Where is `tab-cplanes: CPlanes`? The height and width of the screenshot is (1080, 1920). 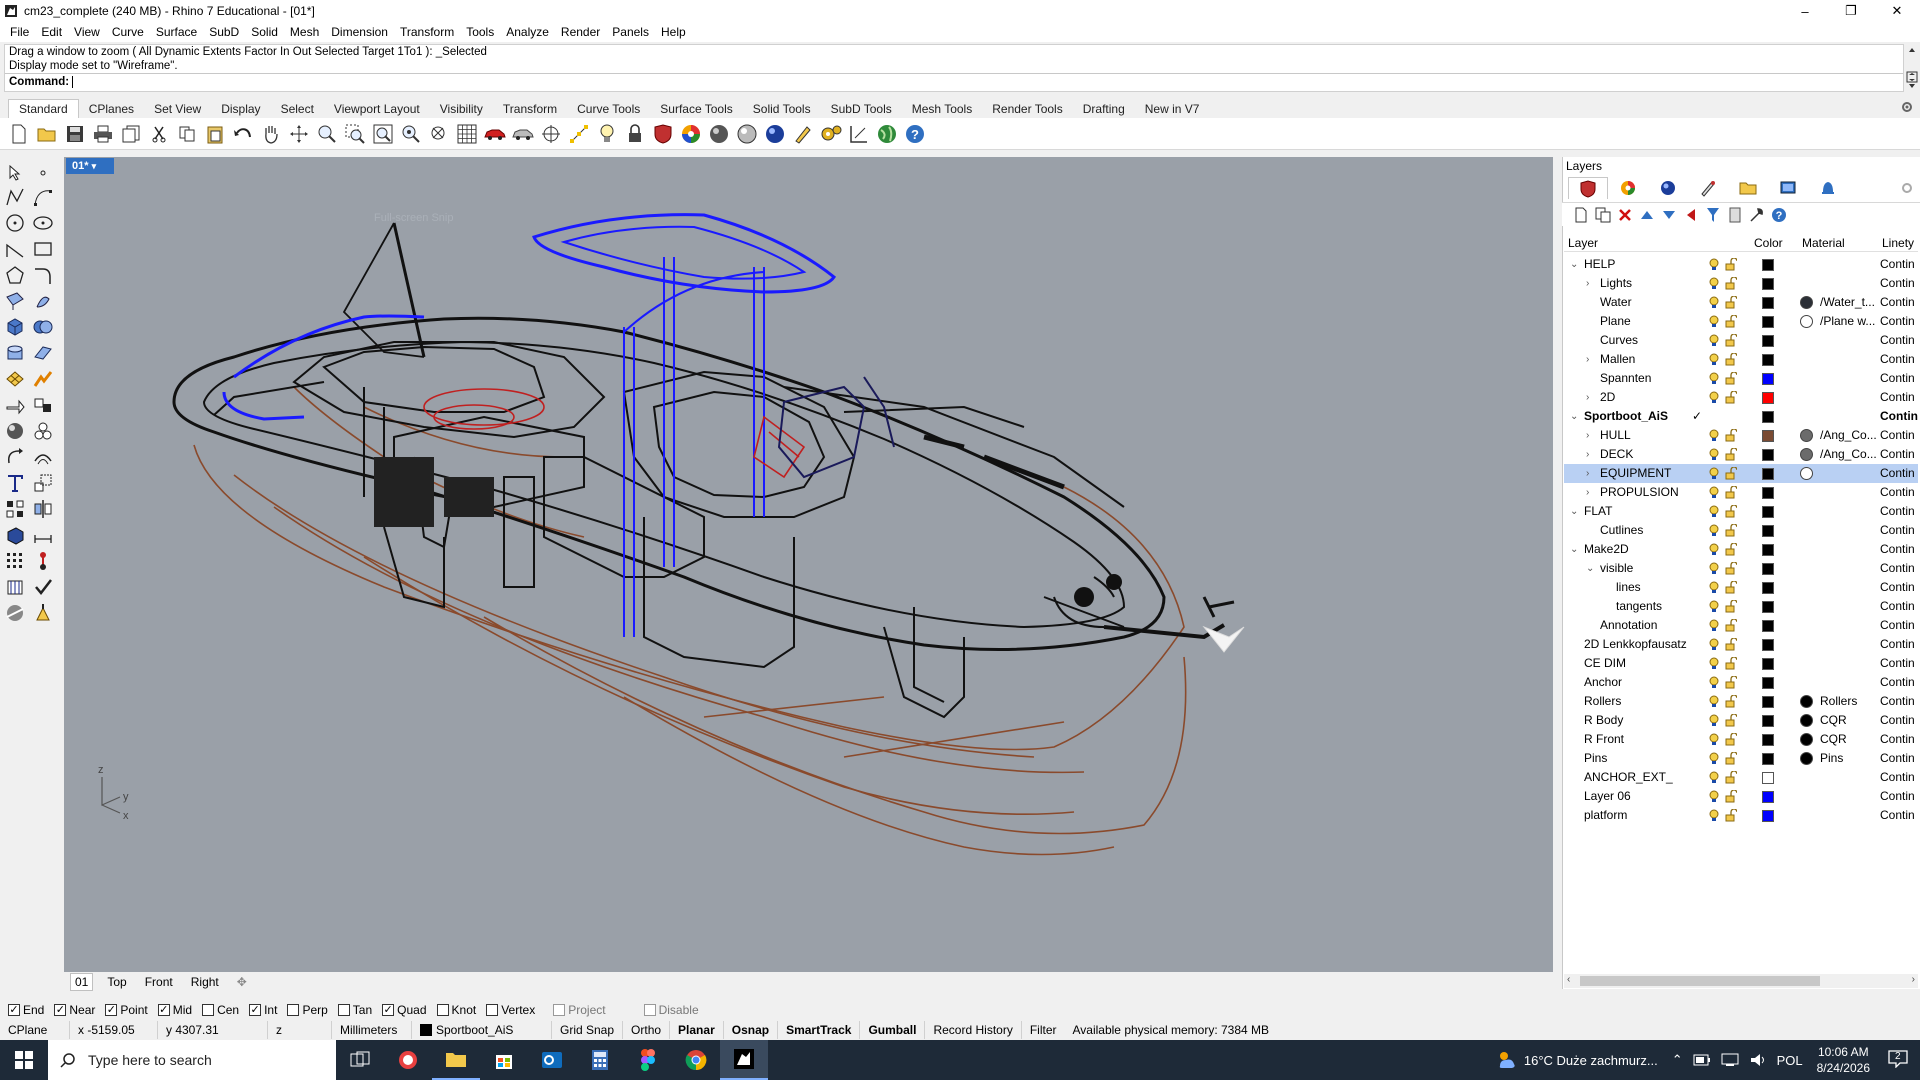 tab-cplanes: CPlanes is located at coordinates (111, 109).